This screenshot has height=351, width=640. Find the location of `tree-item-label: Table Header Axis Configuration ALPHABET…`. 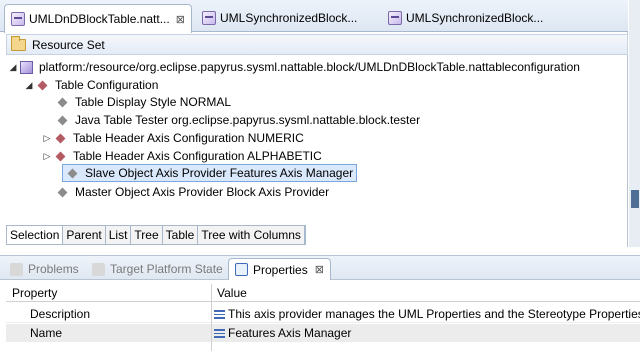

tree-item-label: Table Header Axis Configuration ALPHABET… is located at coordinates (197, 156).